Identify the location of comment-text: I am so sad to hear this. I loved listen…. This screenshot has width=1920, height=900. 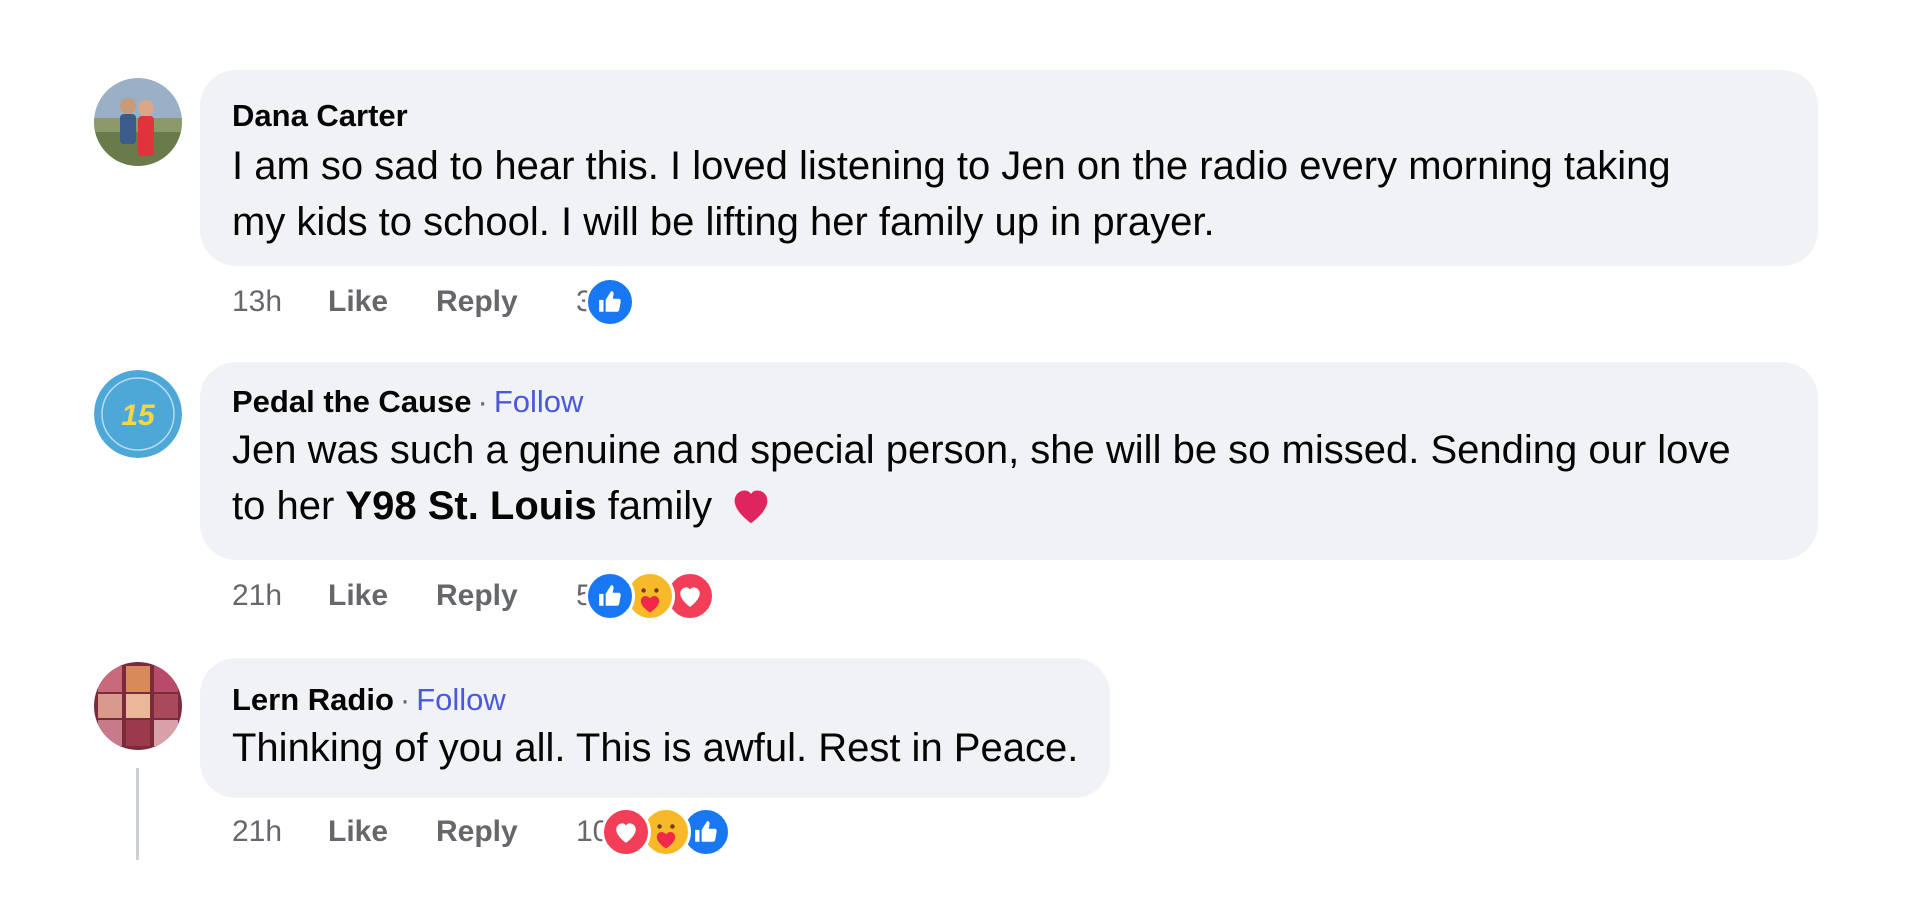
(951, 194).